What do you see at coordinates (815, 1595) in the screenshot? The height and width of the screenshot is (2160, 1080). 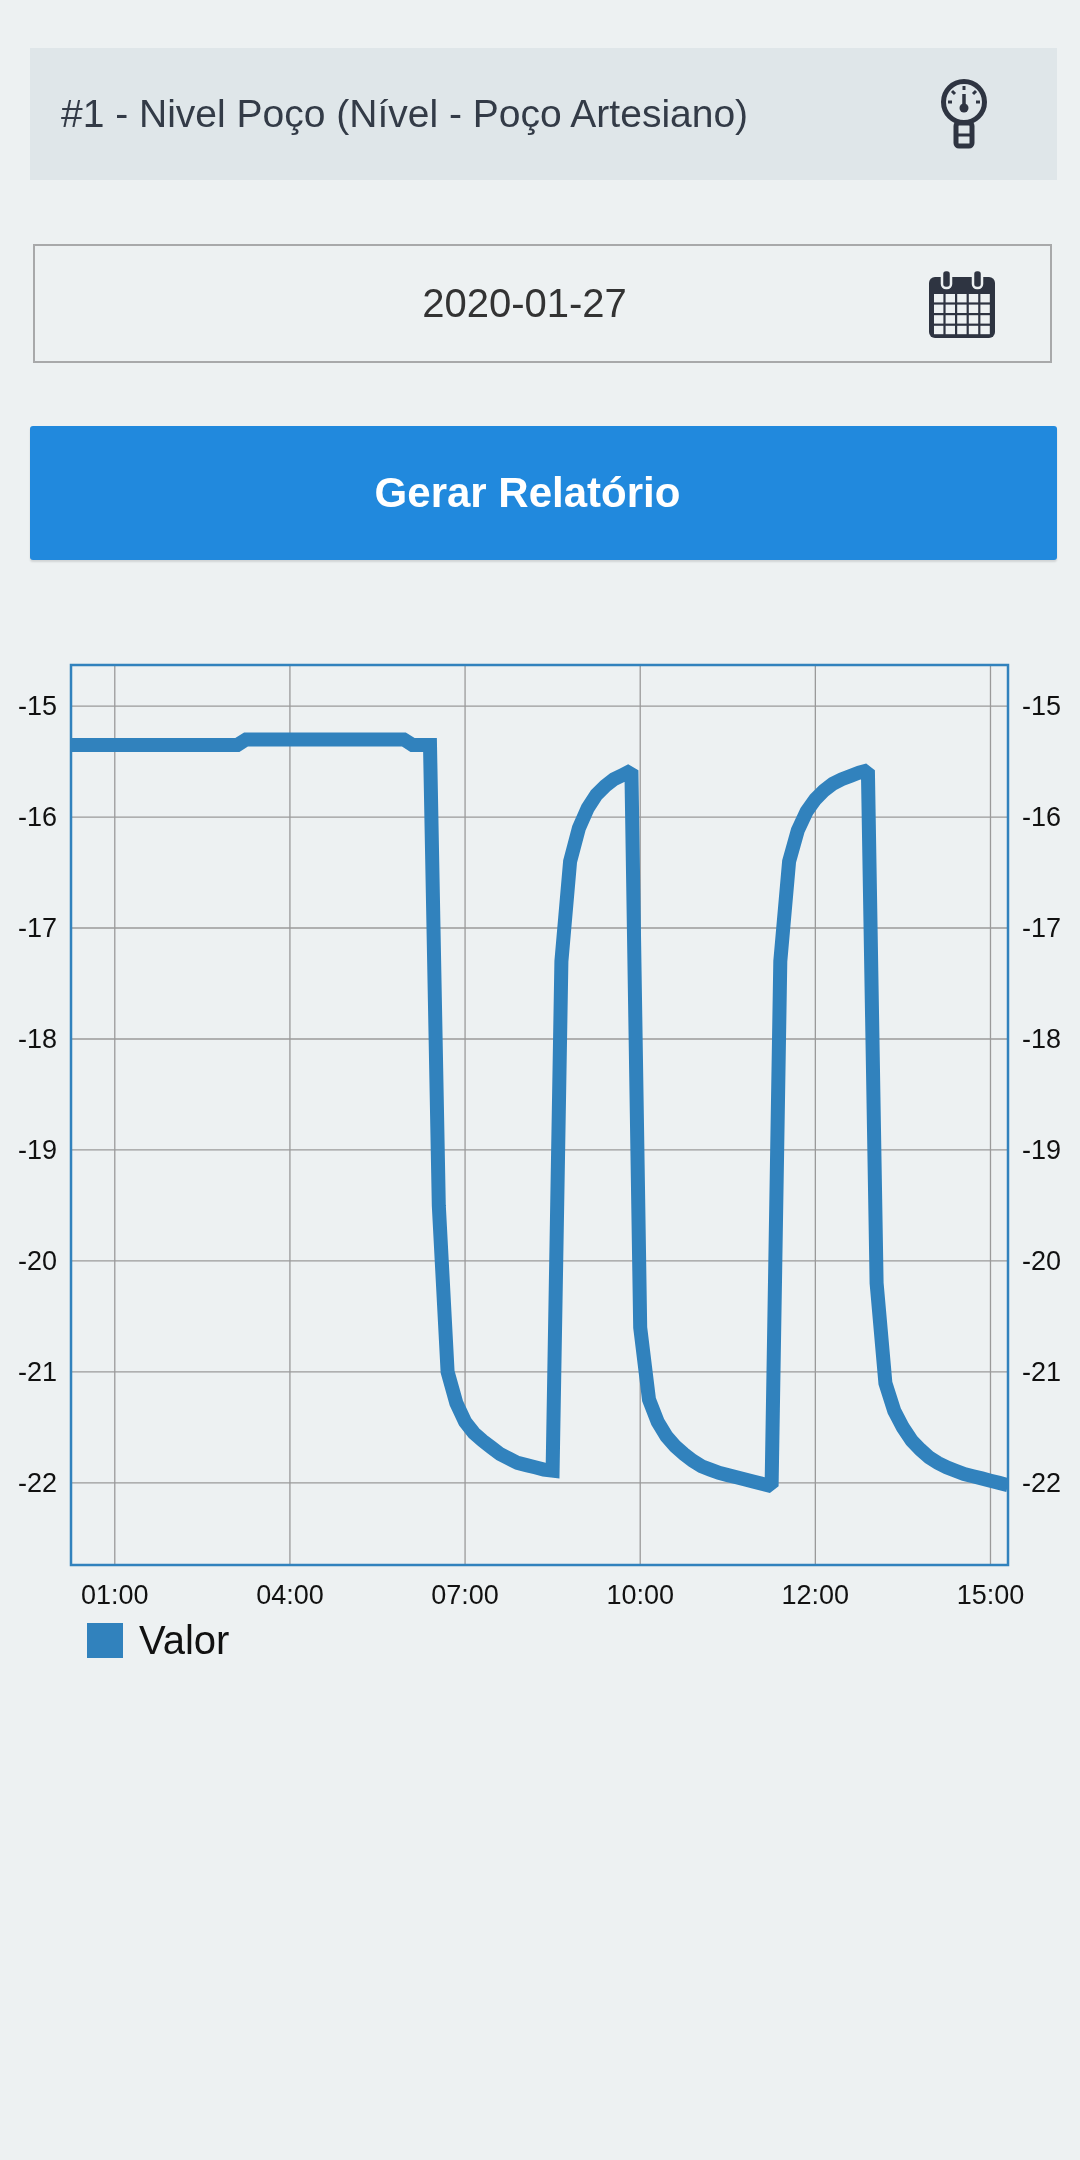 I see `x-axis-label: 12:00` at bounding box center [815, 1595].